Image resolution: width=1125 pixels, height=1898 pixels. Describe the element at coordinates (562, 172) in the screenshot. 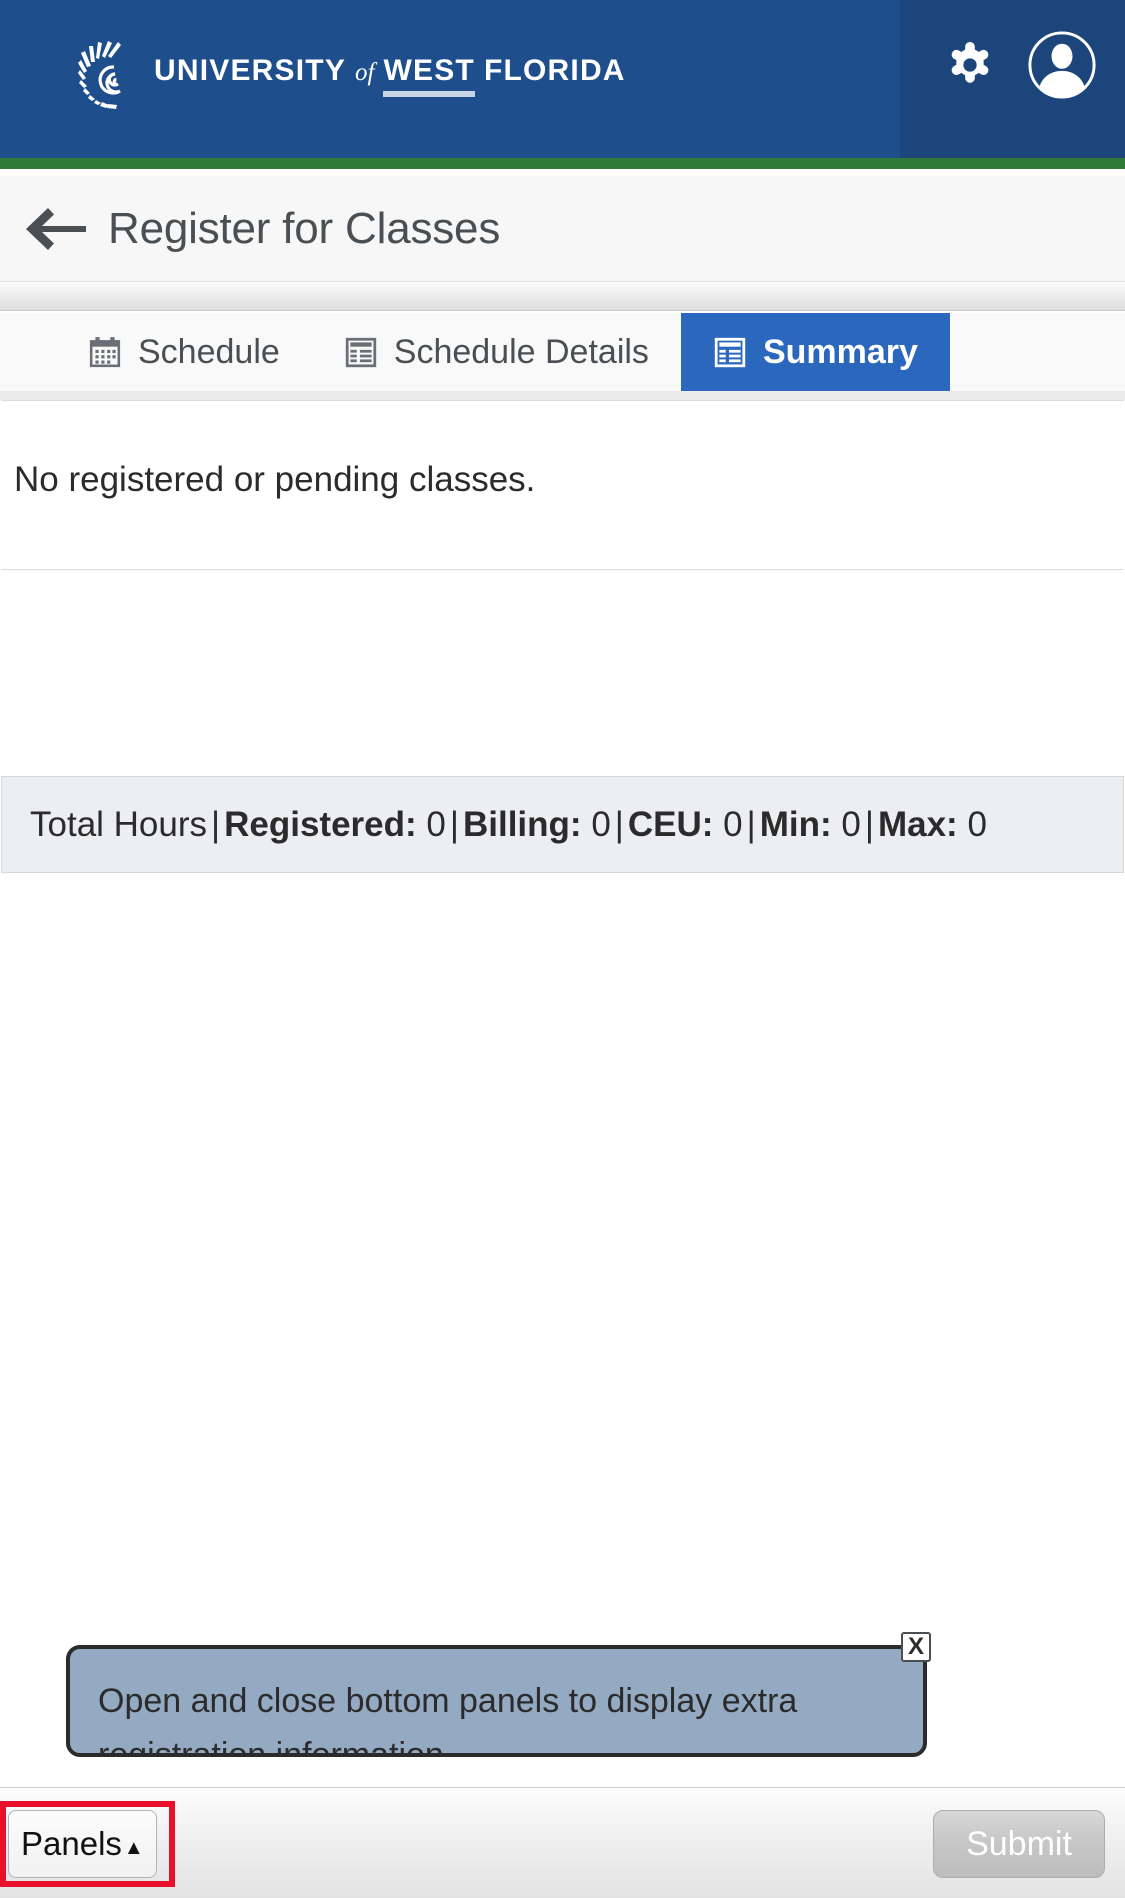

I see `header-gap` at that location.